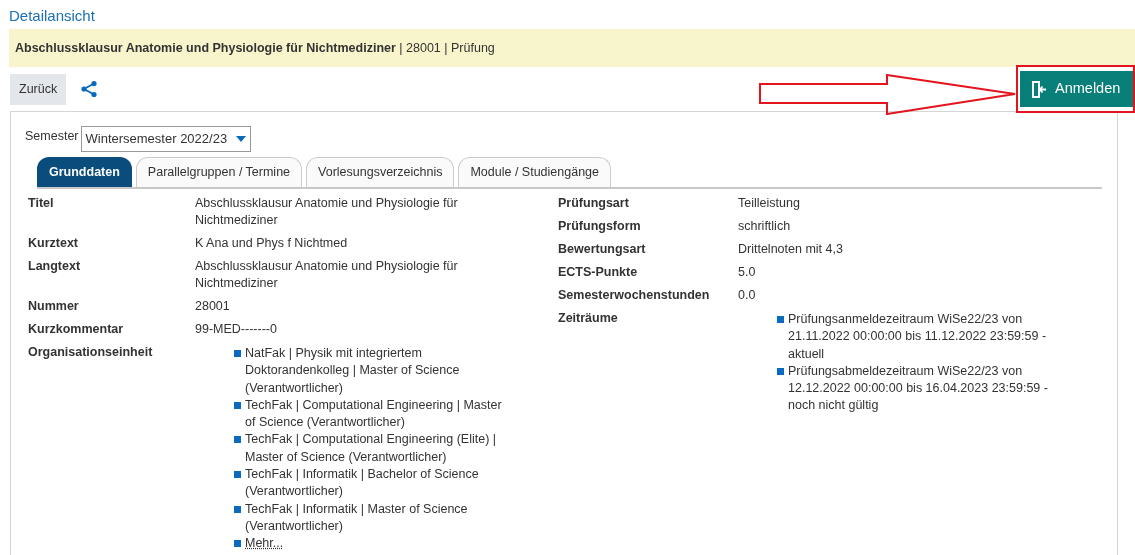 This screenshot has width=1135, height=555. What do you see at coordinates (165, 139) in the screenshot?
I see `semester-dropdown: Wintersemester 2022/23` at bounding box center [165, 139].